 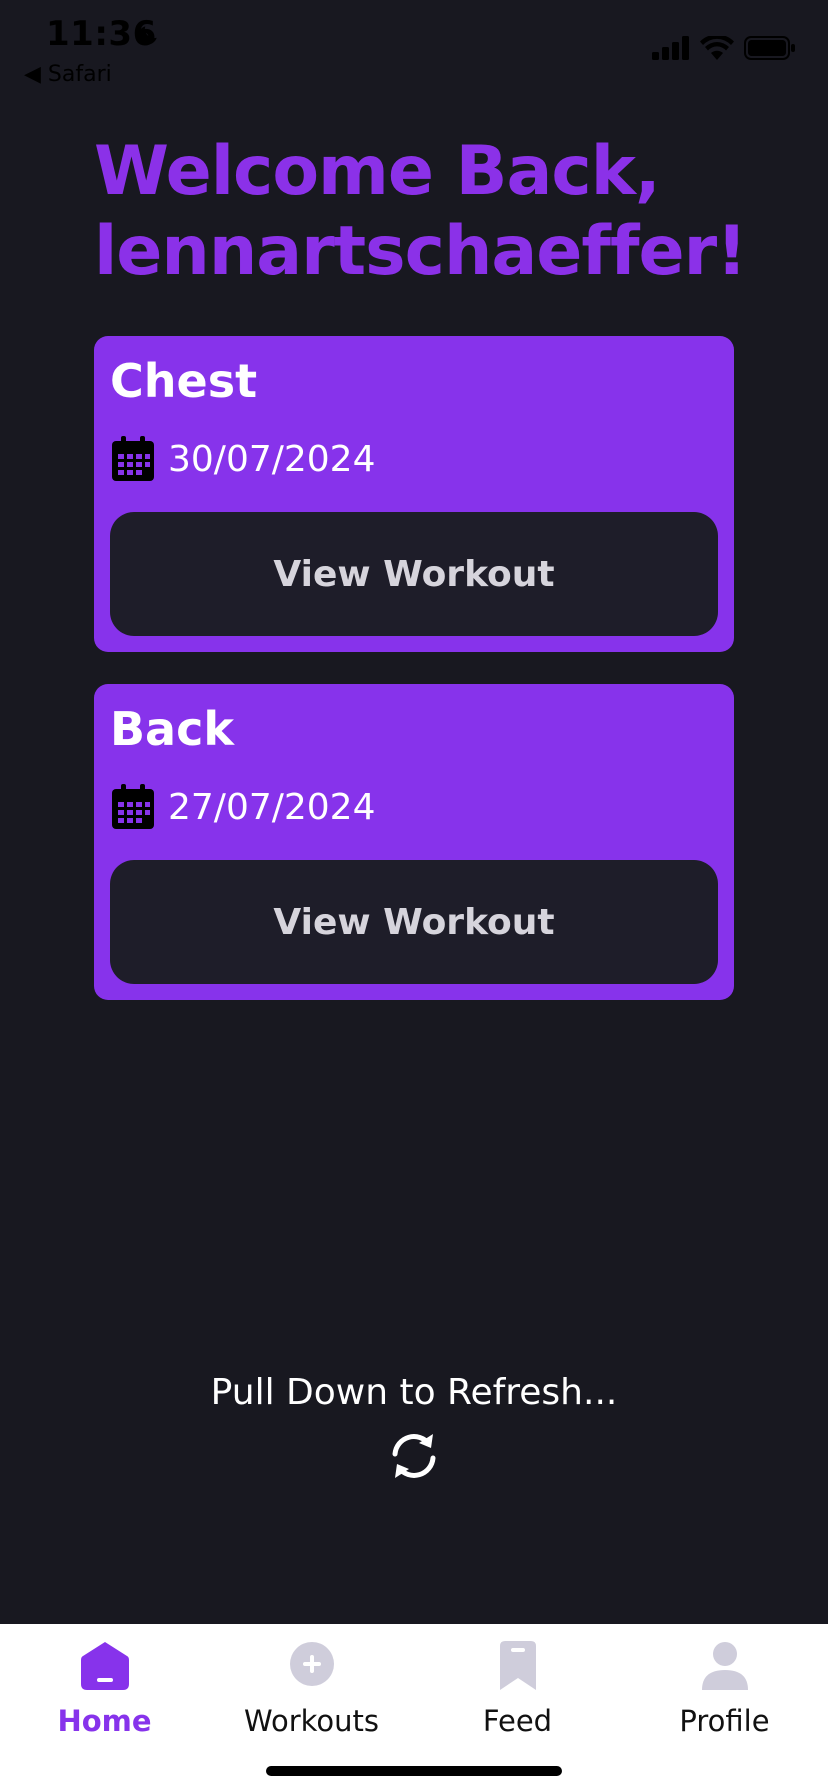 What do you see at coordinates (311, 1664) in the screenshot?
I see `plus-circle-icon` at bounding box center [311, 1664].